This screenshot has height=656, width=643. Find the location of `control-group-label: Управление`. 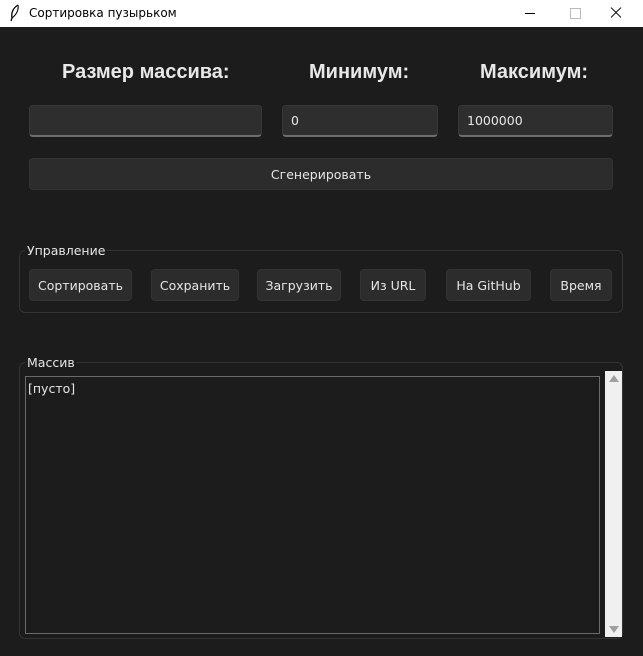

control-group-label: Управление is located at coordinates (66, 250).